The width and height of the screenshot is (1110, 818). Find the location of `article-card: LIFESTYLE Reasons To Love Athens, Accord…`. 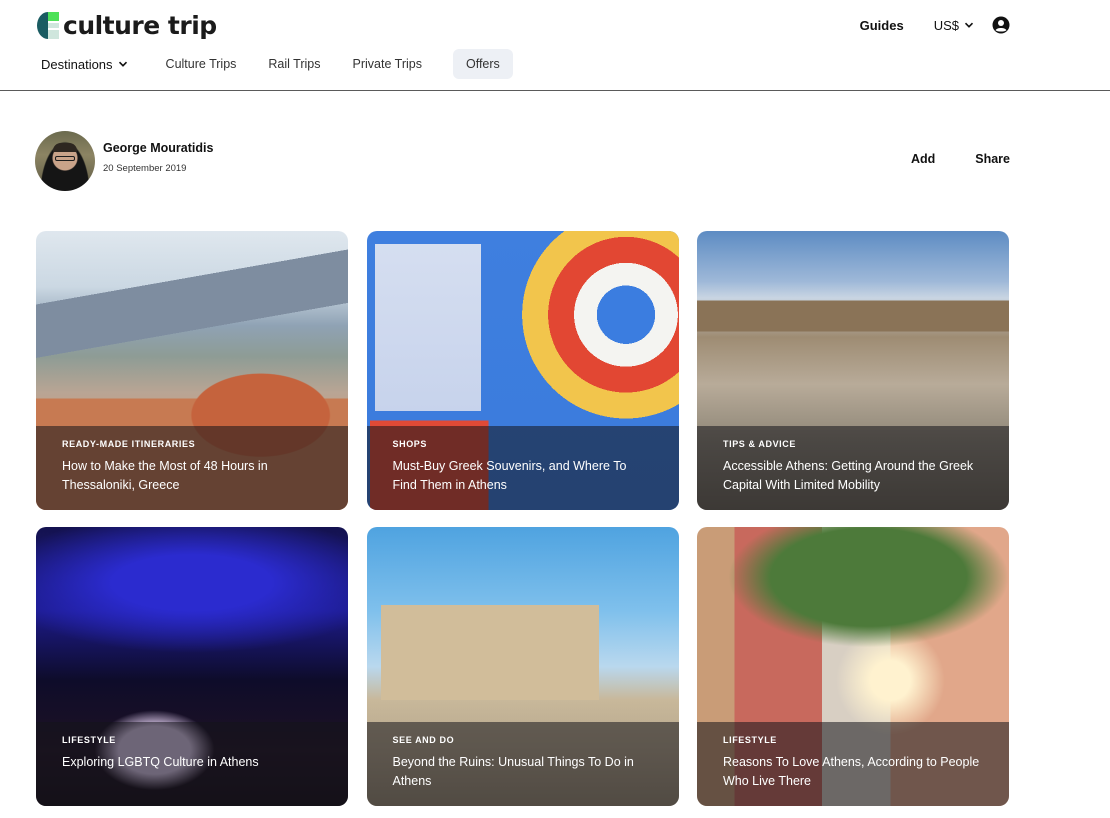

article-card: LIFESTYLE Reasons To Love Athens, Accord… is located at coordinates (853, 666).